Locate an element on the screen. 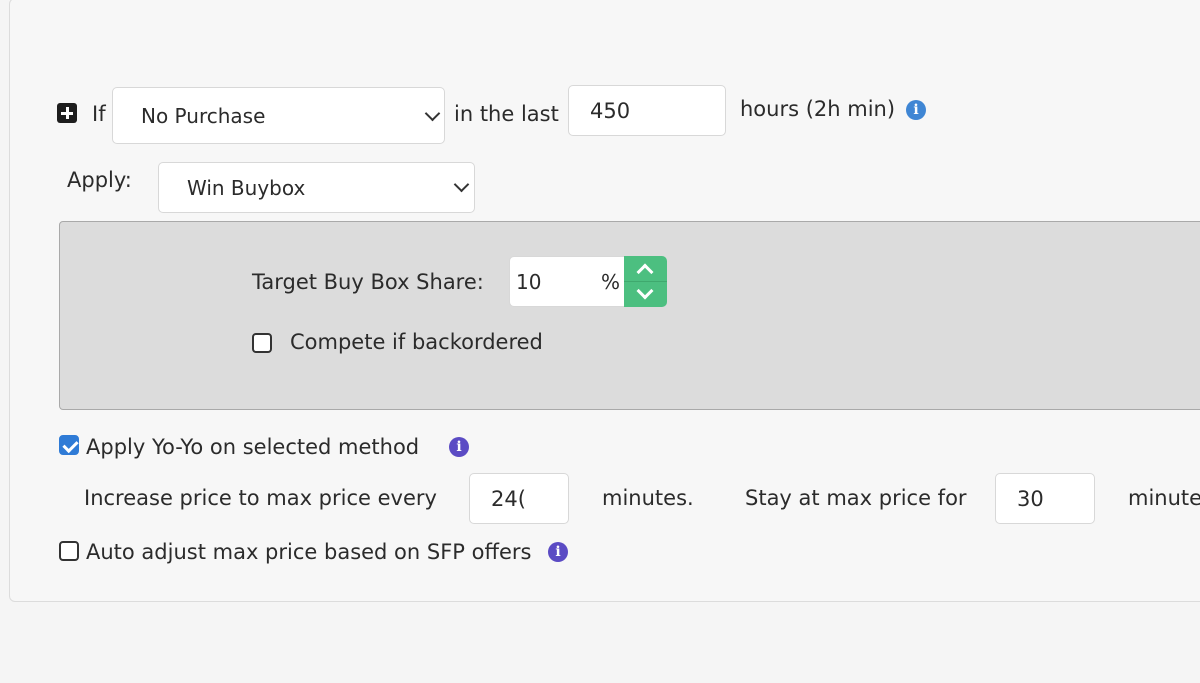 The height and width of the screenshot is (683, 1200). target-buybox-value: 10 is located at coordinates (529, 281).